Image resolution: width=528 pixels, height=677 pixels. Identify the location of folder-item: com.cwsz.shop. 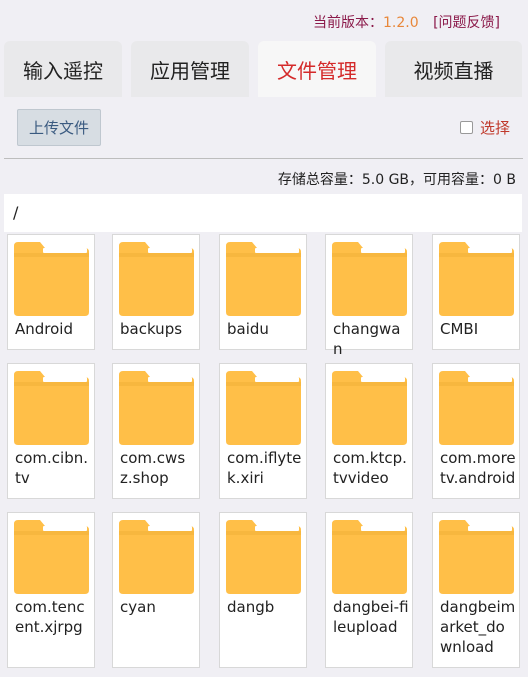
(156, 431).